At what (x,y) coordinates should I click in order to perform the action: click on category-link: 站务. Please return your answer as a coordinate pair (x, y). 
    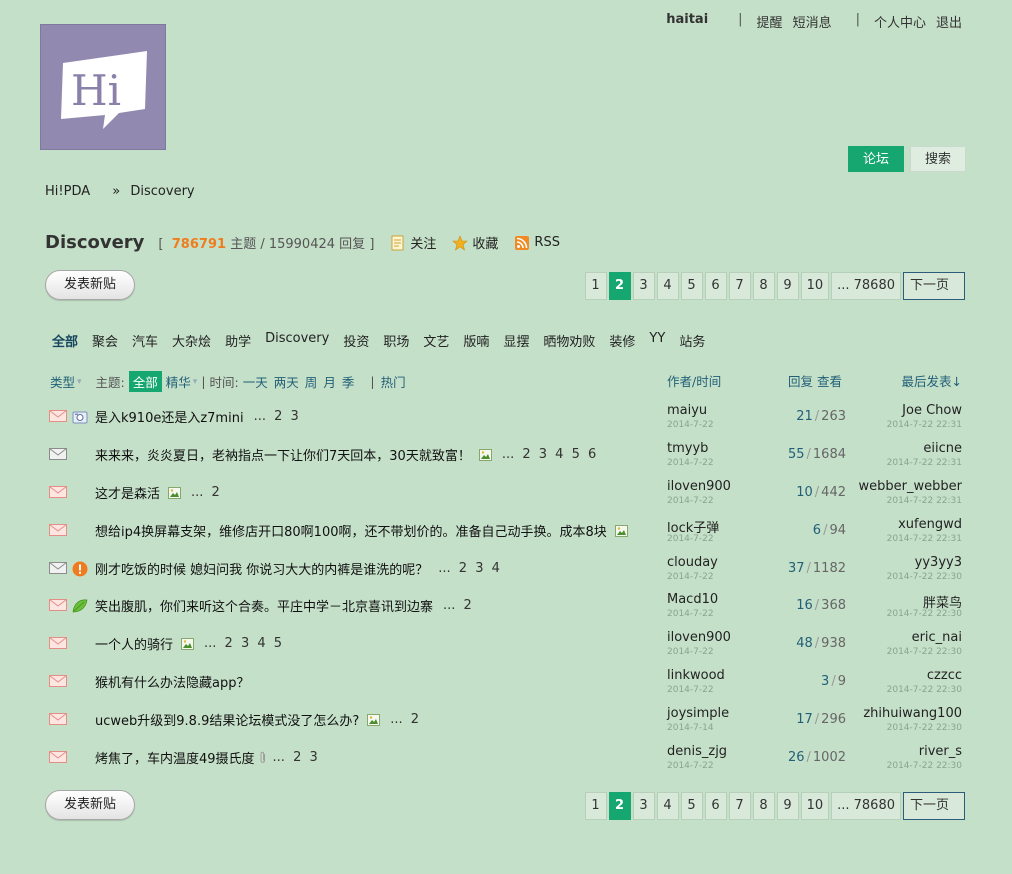
    Looking at the image, I should click on (692, 340).